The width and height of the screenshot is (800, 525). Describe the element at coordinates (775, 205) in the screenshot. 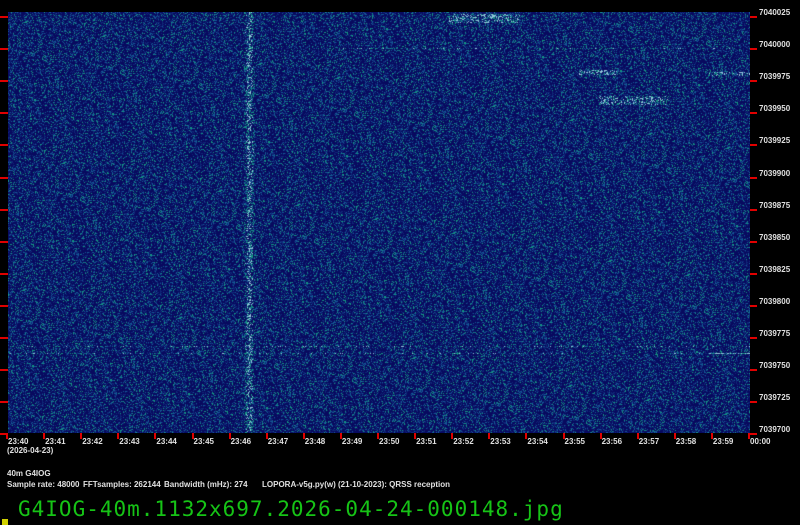

I see `y-axis-label: 7039875` at that location.